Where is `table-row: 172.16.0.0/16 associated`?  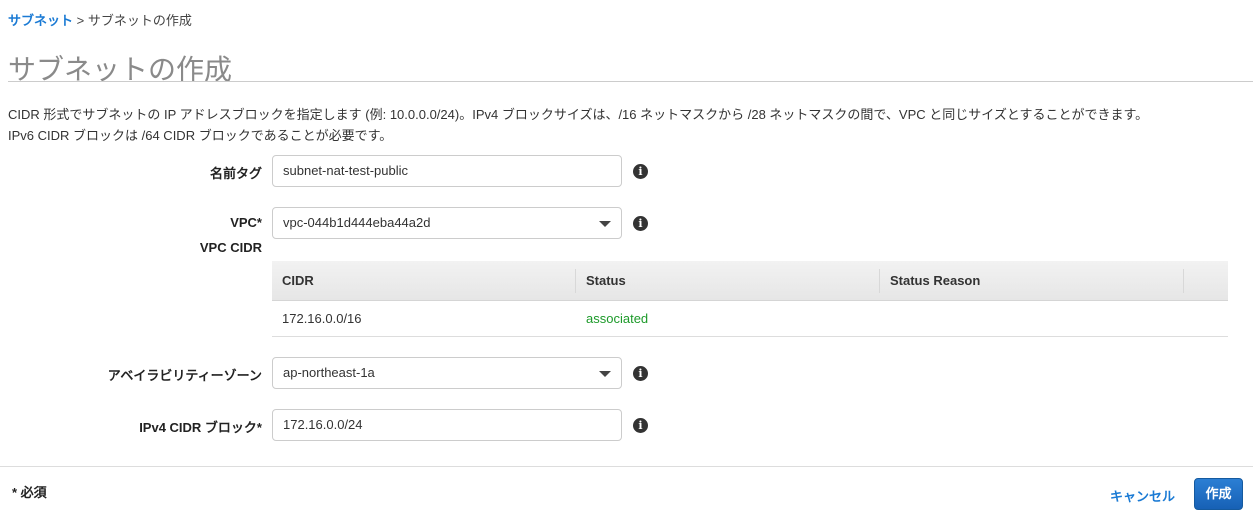
table-row: 172.16.0.0/16 associated is located at coordinates (750, 319).